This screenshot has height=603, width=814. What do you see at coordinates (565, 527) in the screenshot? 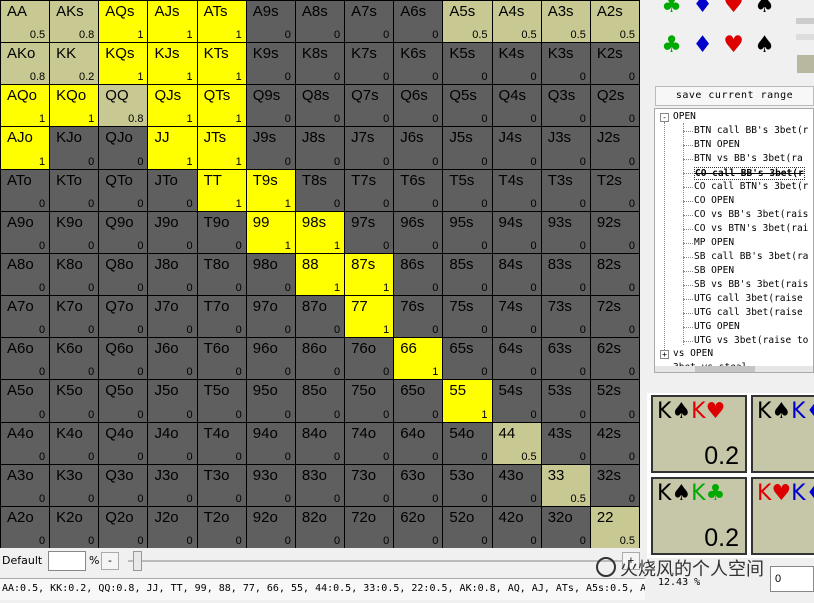
I see `hand-cell: 32o 0` at bounding box center [565, 527].